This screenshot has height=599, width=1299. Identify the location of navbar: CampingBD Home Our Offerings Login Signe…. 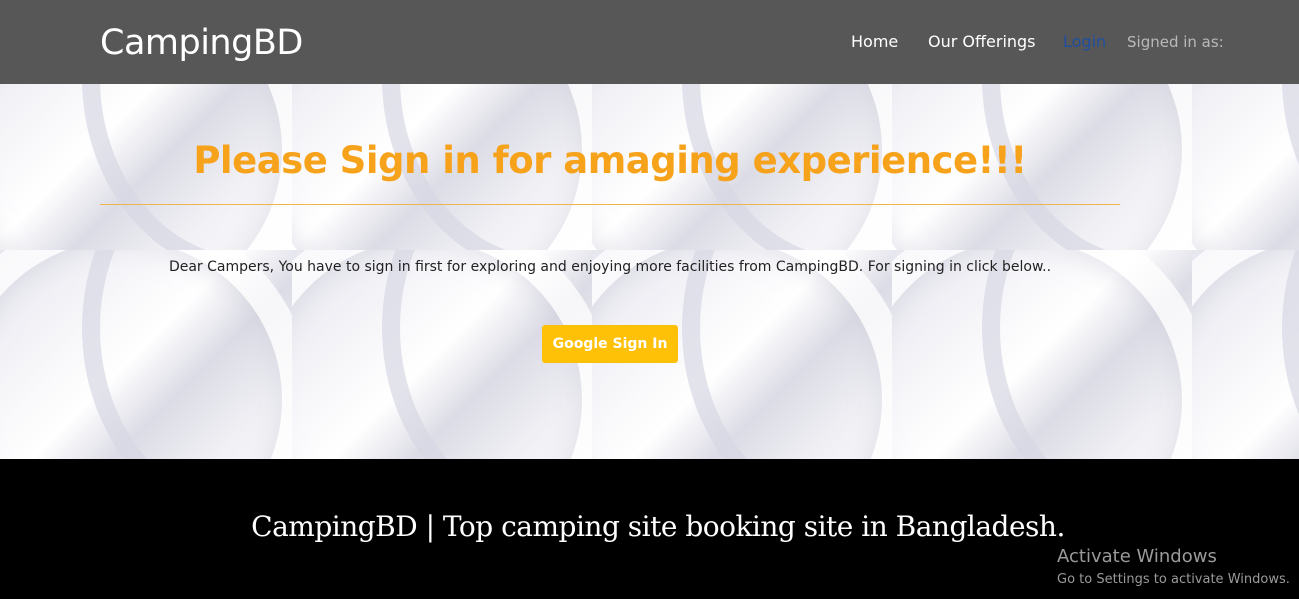
(649, 42).